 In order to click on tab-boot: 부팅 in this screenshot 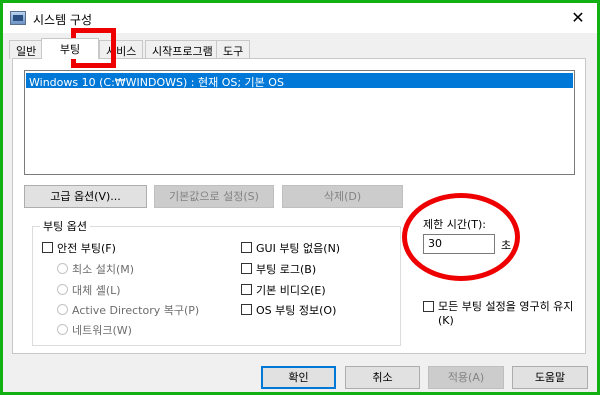, I will do `click(70, 48)`.